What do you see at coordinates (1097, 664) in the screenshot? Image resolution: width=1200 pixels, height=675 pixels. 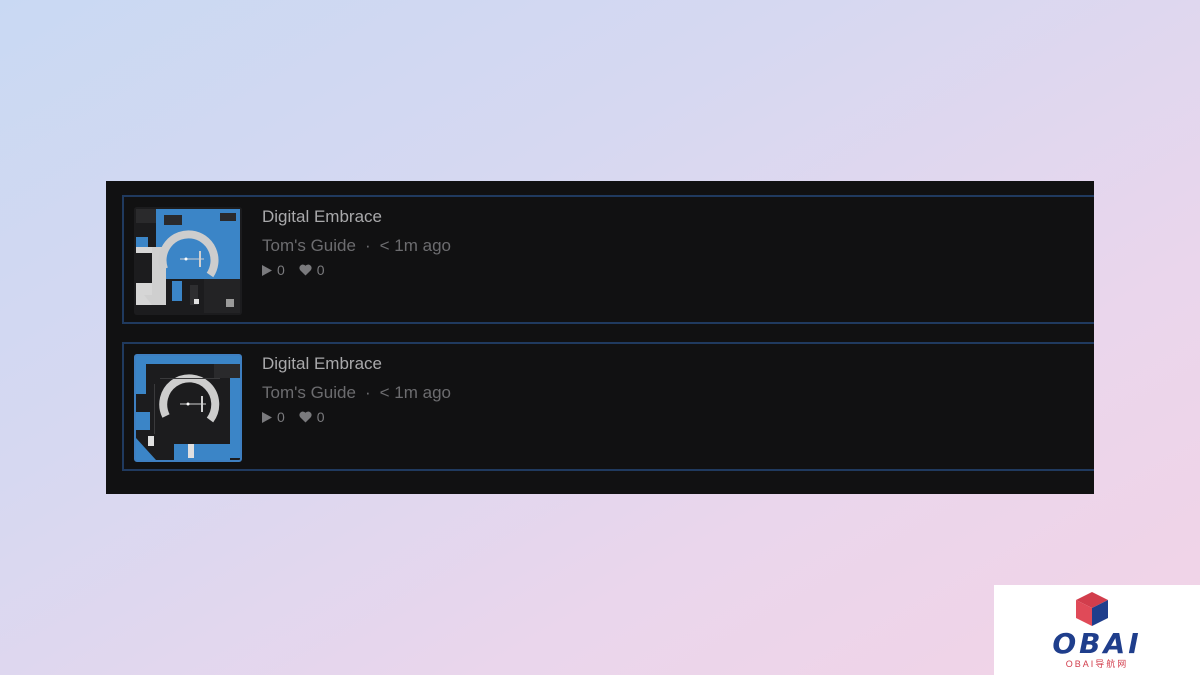 I see `logo-subtitle: OBAI导航网` at bounding box center [1097, 664].